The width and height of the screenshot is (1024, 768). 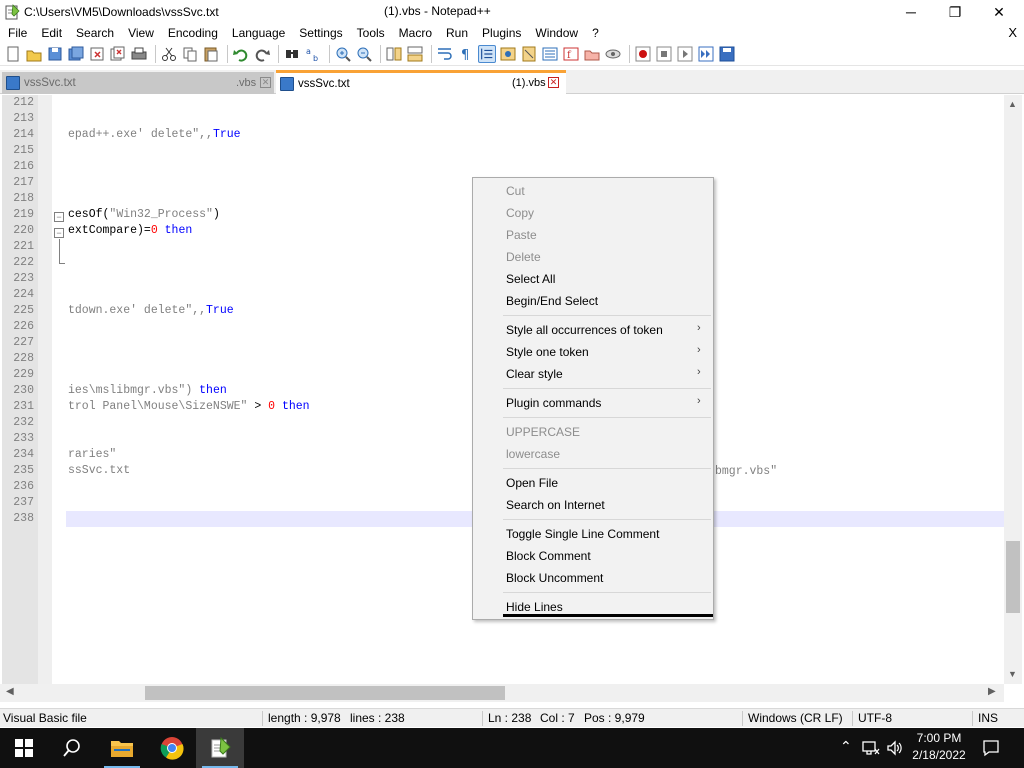 I want to click on indent-guide-icon, so click(x=487, y=53).